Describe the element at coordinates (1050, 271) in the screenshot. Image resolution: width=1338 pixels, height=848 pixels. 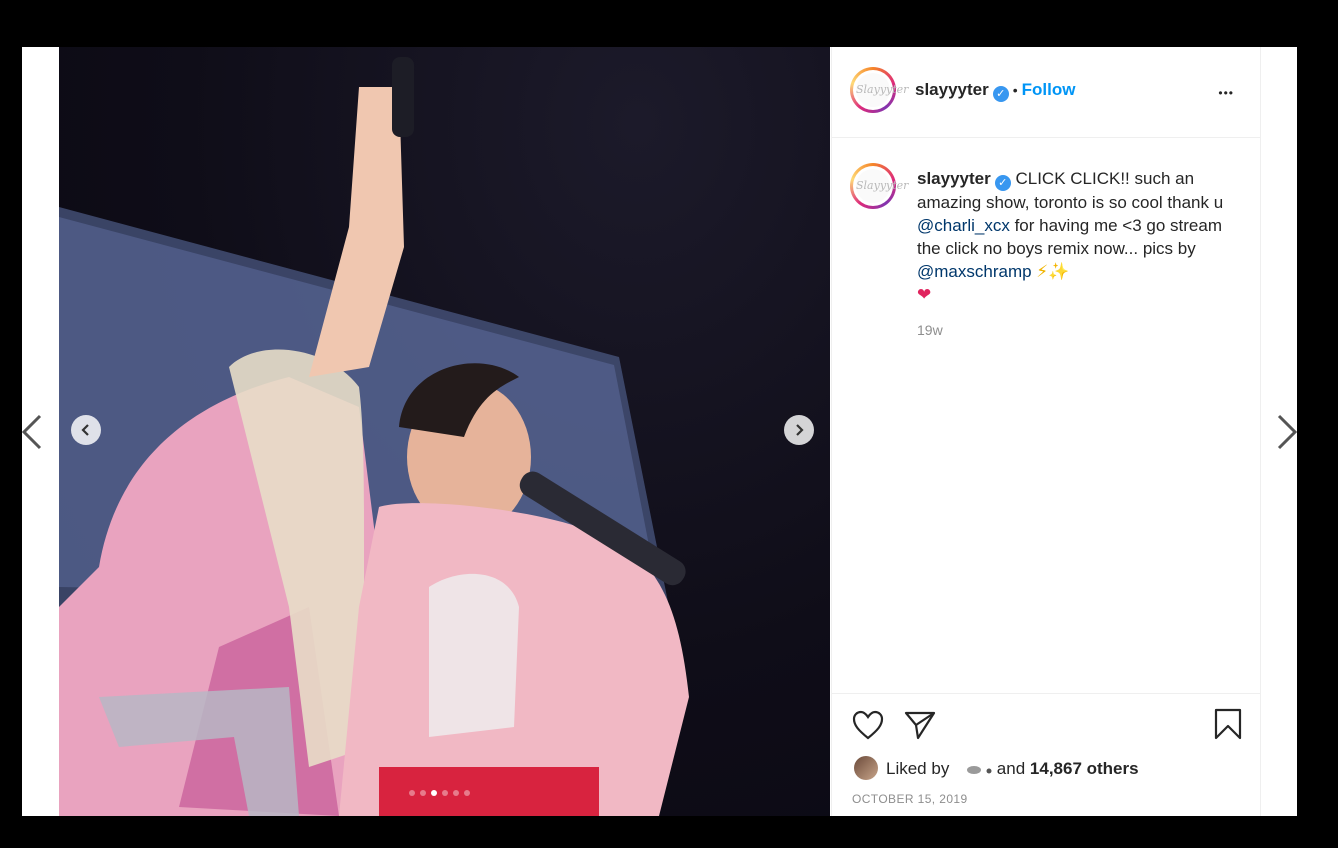
I see `caption-emoji: ⚡✨` at that location.